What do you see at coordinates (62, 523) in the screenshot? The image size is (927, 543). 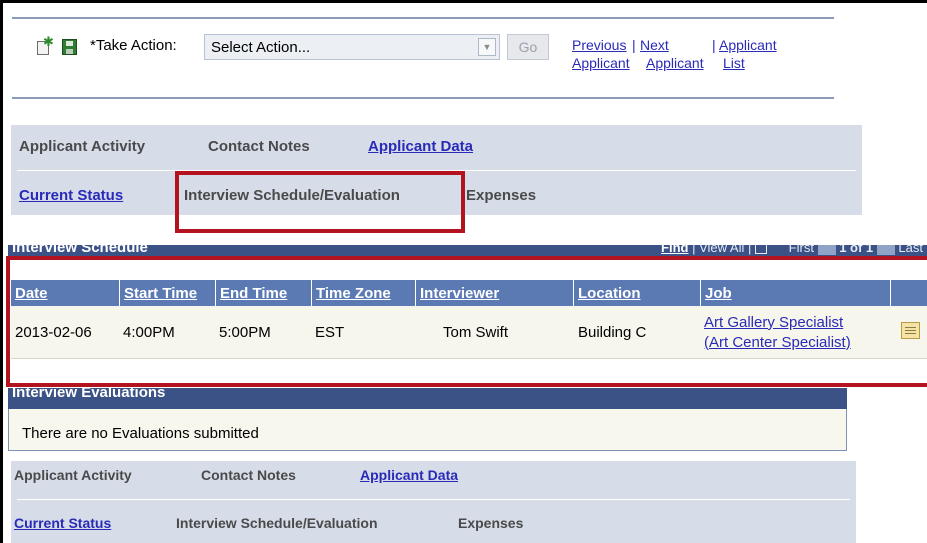 I see `tab-current-status-bottom: Current Status` at bounding box center [62, 523].